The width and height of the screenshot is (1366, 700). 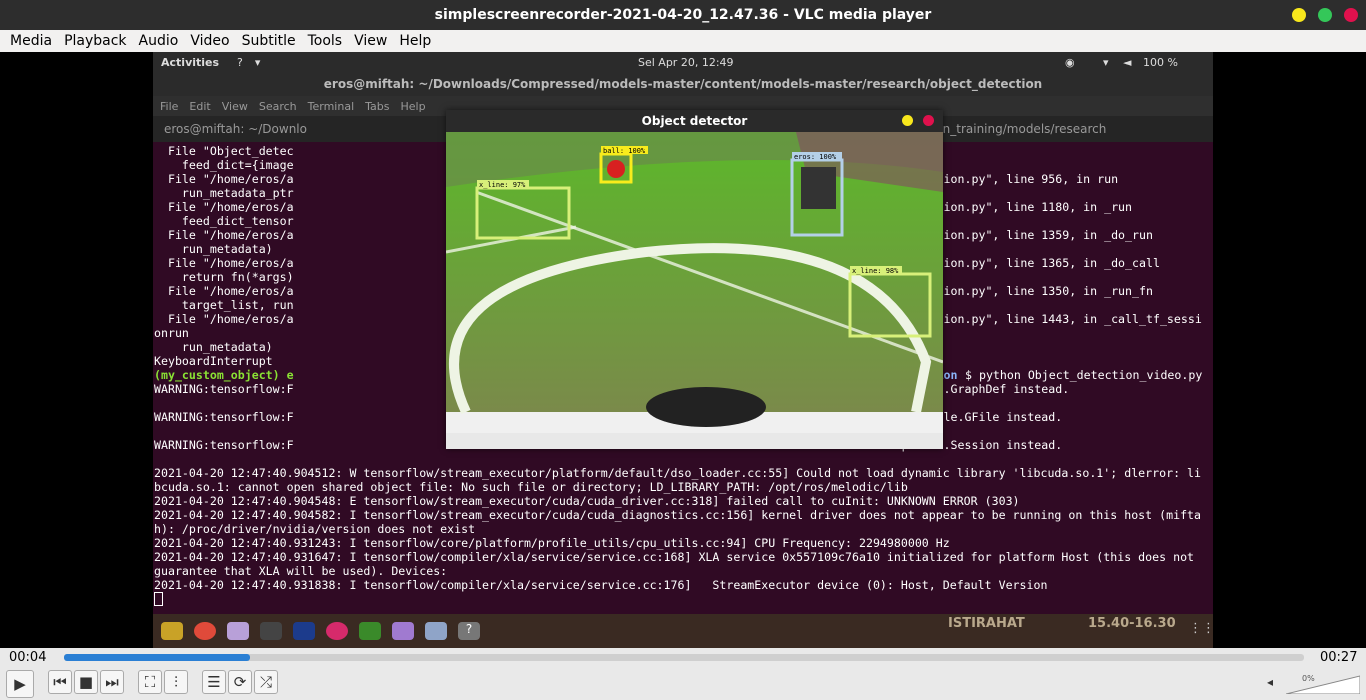 What do you see at coordinates (257, 62) in the screenshot?
I see `chevron-down-icon: ▾` at bounding box center [257, 62].